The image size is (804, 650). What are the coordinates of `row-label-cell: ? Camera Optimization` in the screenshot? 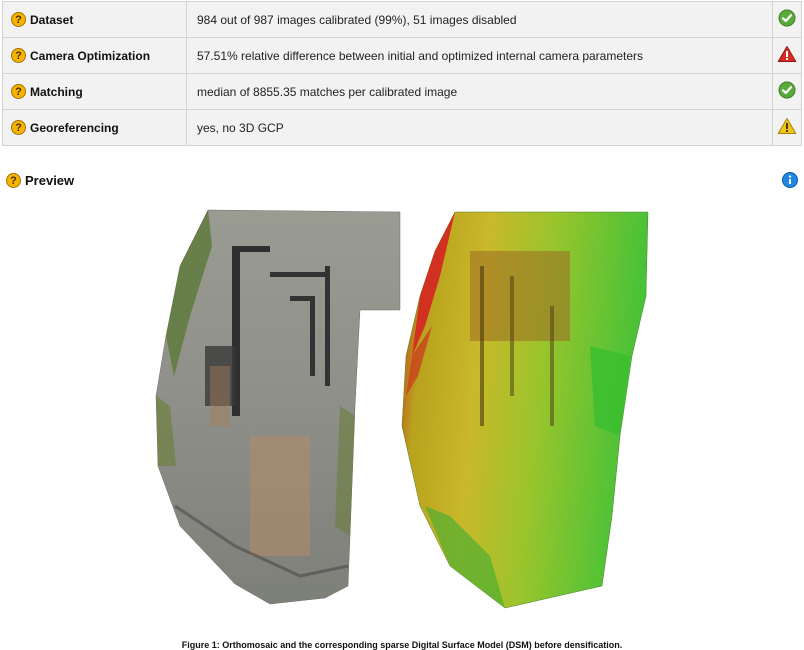 It's located at (94, 55).